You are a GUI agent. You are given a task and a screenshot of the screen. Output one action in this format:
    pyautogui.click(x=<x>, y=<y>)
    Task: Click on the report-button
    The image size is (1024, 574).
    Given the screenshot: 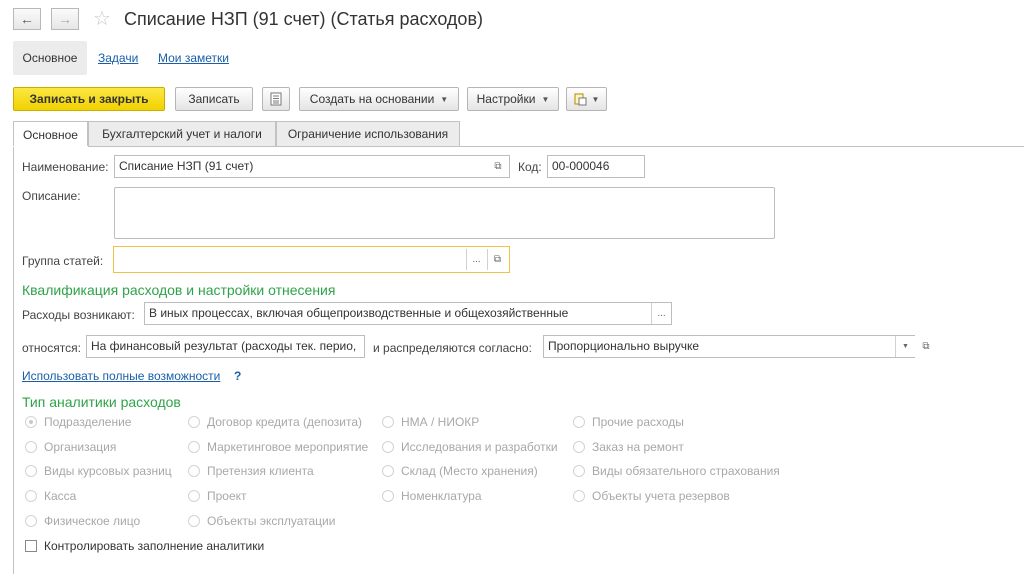 What is the action you would take?
    pyautogui.click(x=276, y=99)
    